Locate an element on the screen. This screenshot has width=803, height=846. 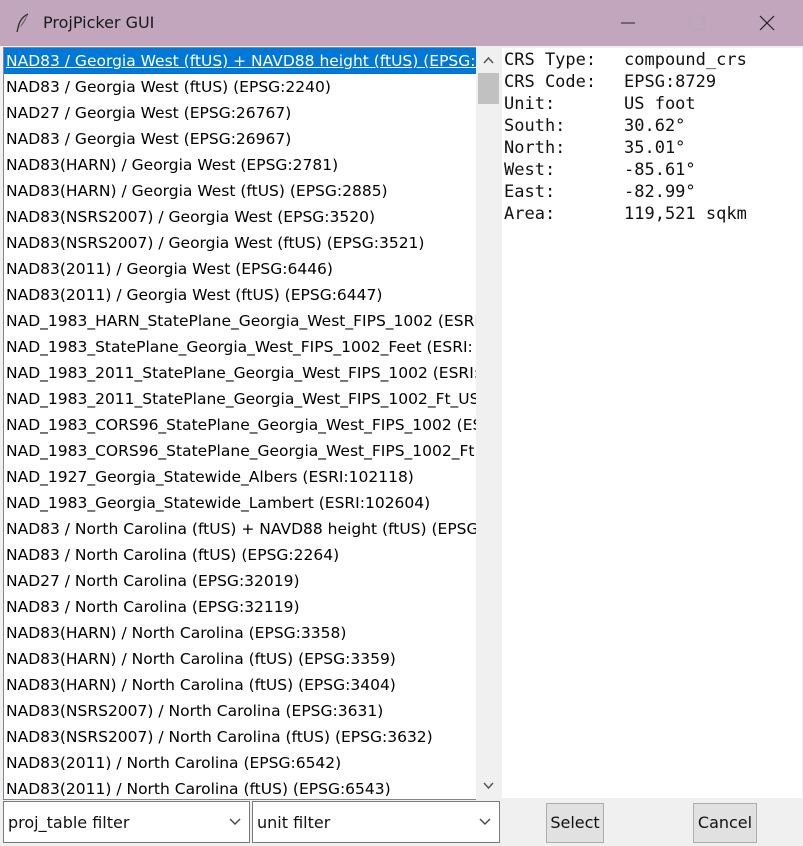
info-value: 30.62° is located at coordinates (655, 126).